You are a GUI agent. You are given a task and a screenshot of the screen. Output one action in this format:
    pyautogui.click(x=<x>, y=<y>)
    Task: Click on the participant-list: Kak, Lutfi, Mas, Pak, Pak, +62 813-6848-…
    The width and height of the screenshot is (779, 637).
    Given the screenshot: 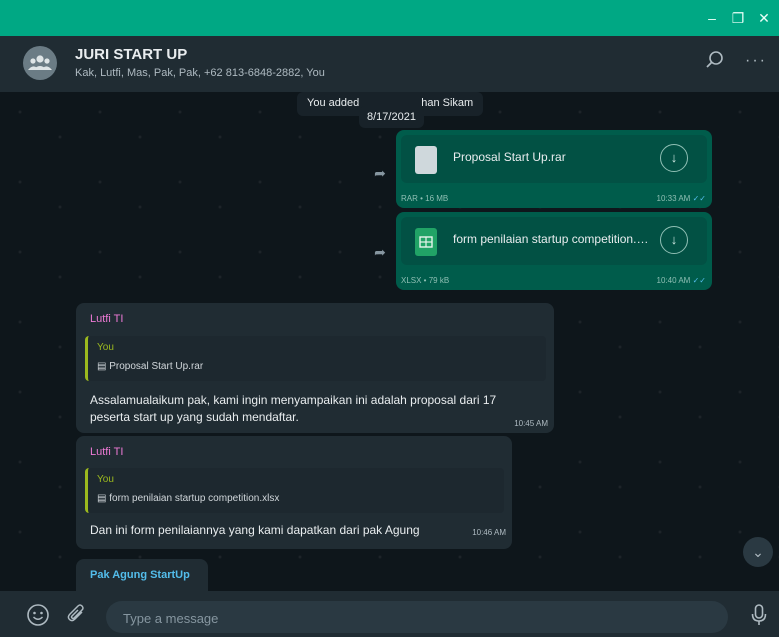 What is the action you would take?
    pyautogui.click(x=200, y=73)
    